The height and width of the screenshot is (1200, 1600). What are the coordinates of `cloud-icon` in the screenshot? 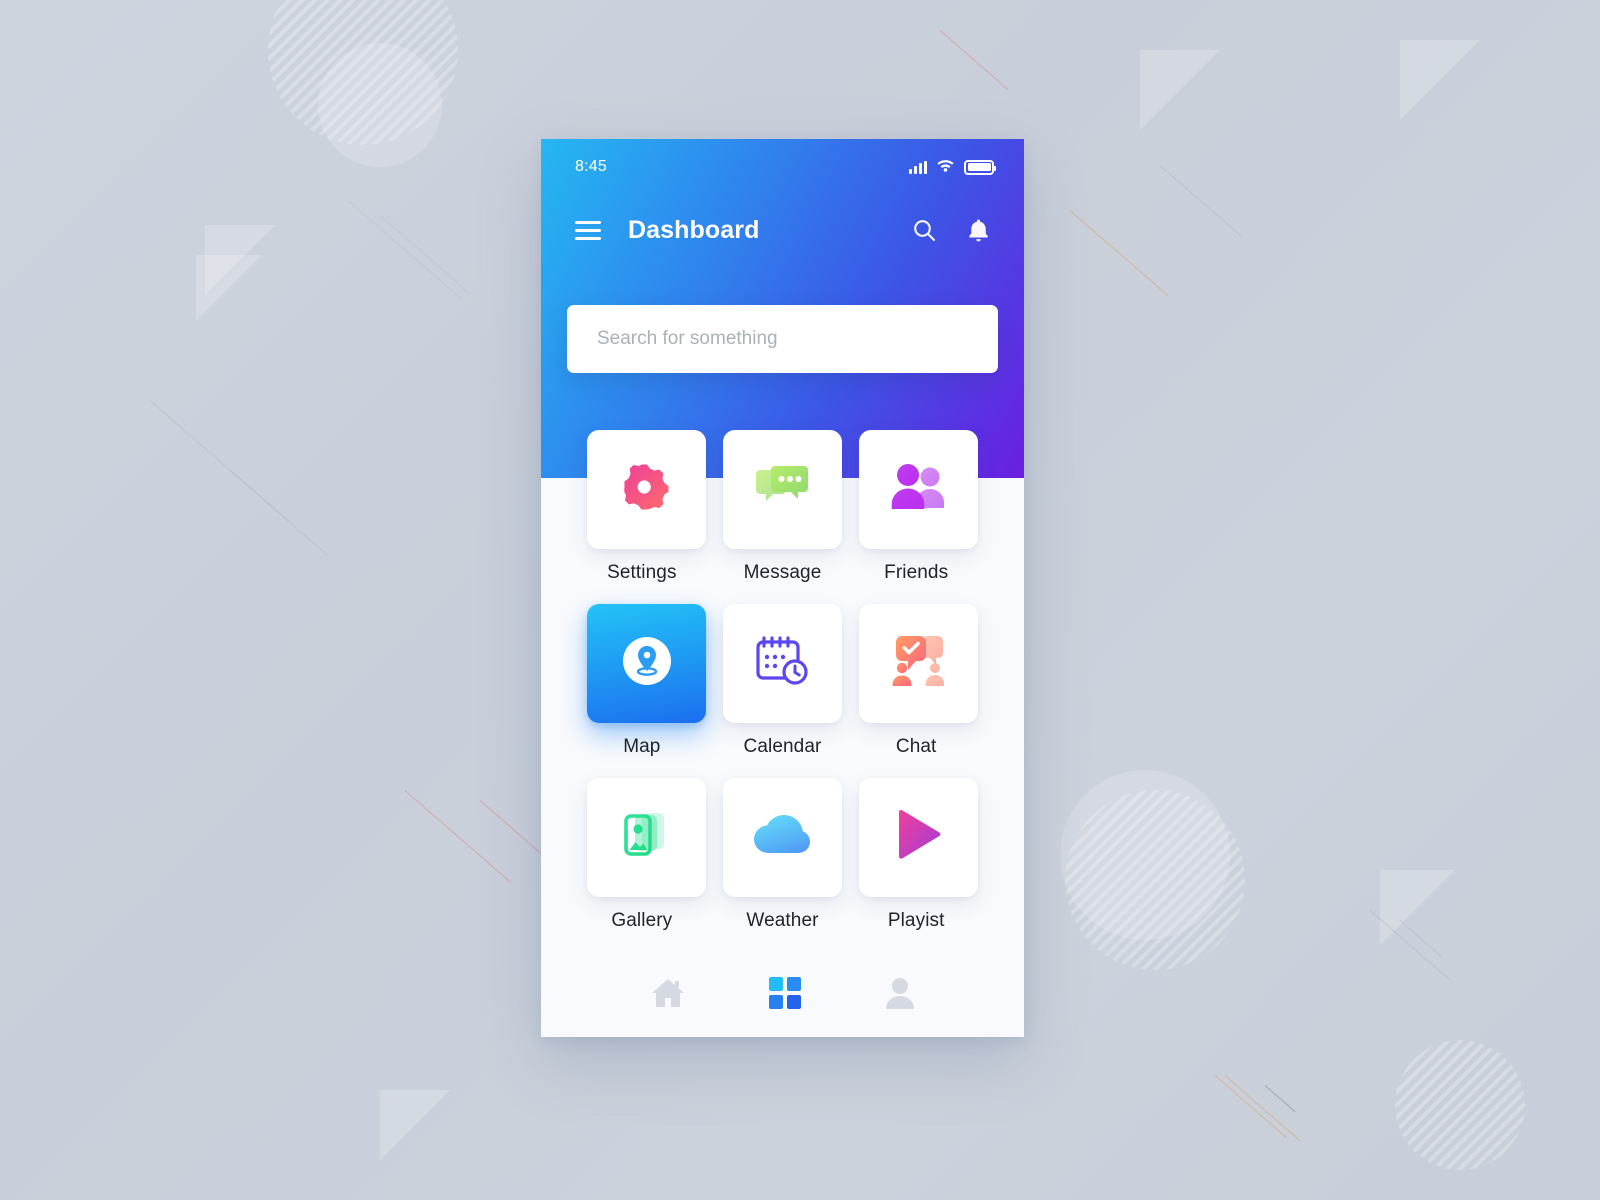 It's located at (782, 837).